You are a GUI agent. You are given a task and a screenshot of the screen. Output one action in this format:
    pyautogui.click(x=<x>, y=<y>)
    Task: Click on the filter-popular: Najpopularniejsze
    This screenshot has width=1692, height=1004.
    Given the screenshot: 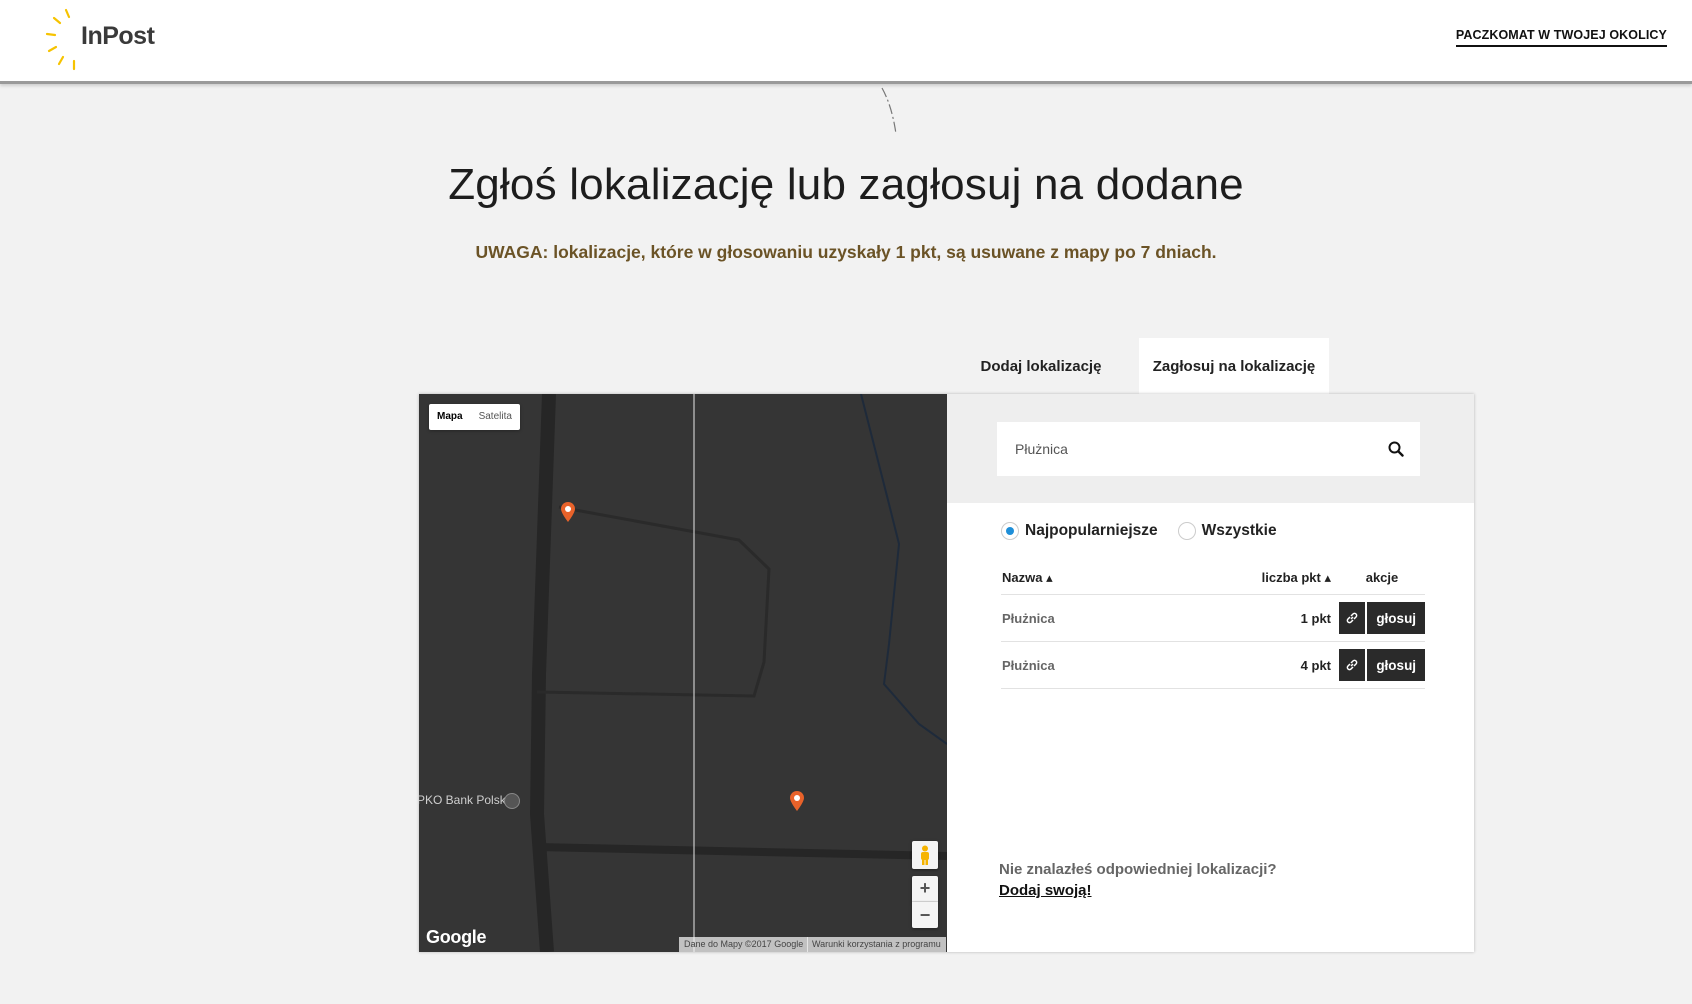 What is the action you would take?
    pyautogui.click(x=1079, y=531)
    